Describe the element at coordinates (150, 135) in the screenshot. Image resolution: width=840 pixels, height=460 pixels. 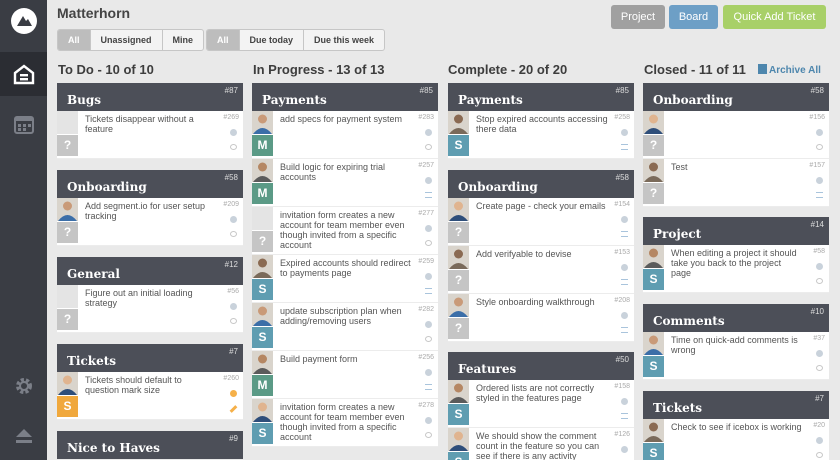
I see `ticket-card: ? Tickets disappear without a feature #269` at that location.